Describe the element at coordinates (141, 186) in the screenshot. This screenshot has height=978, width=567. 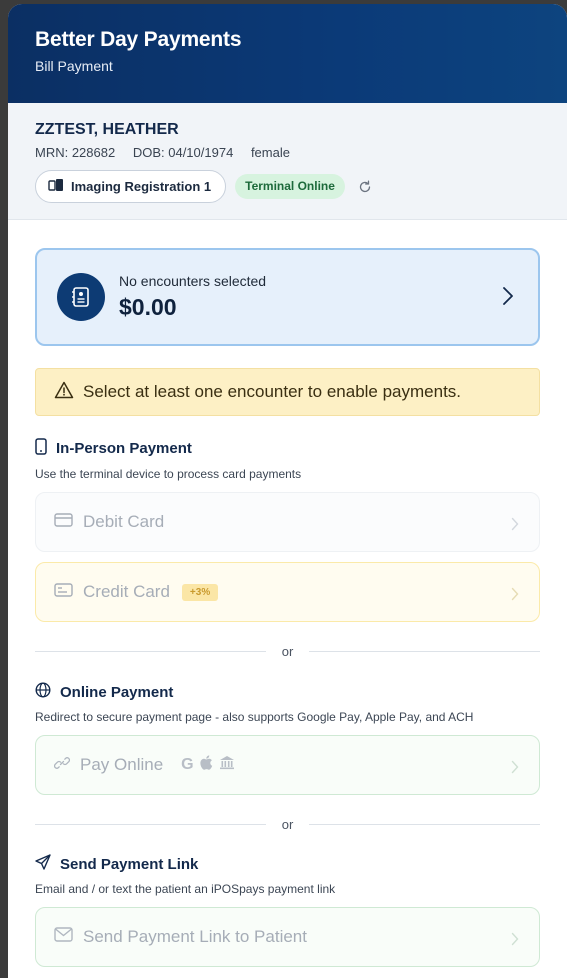
I see `location-label: Imaging Registration 1` at that location.